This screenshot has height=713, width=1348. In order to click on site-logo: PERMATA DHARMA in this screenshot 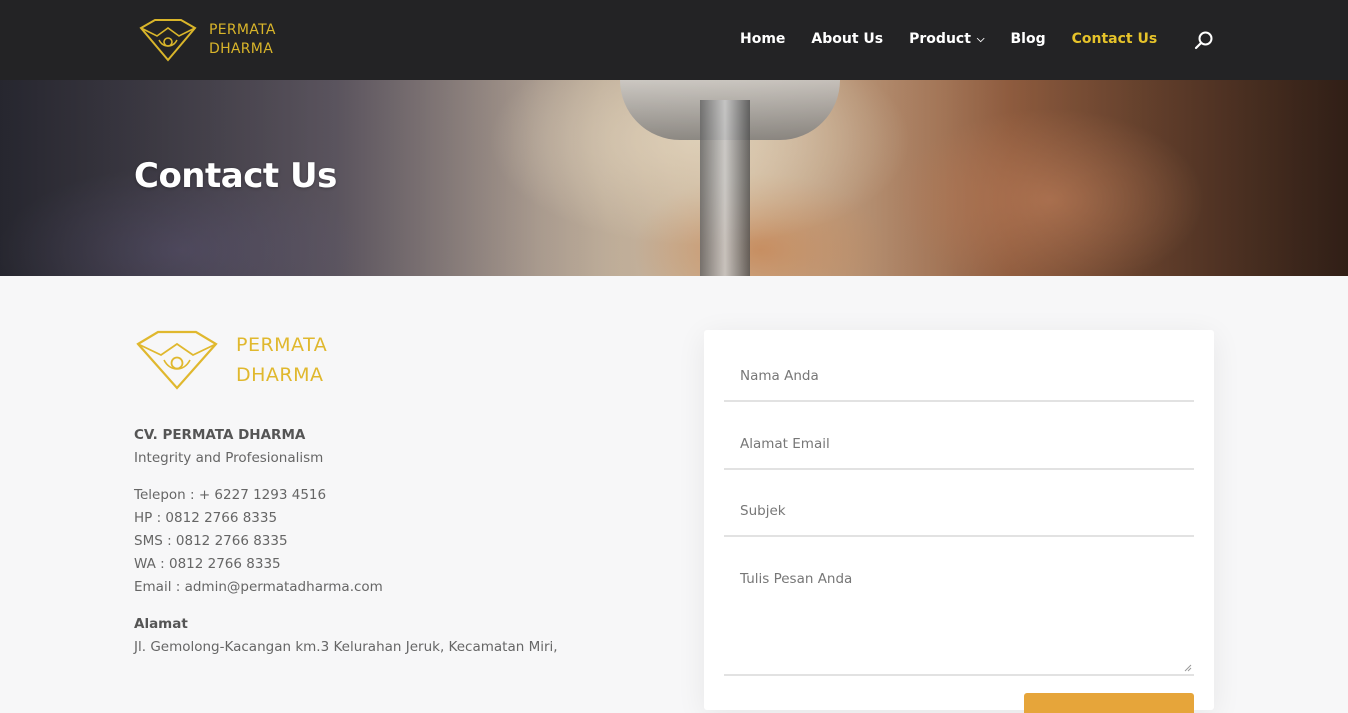, I will do `click(206, 40)`.